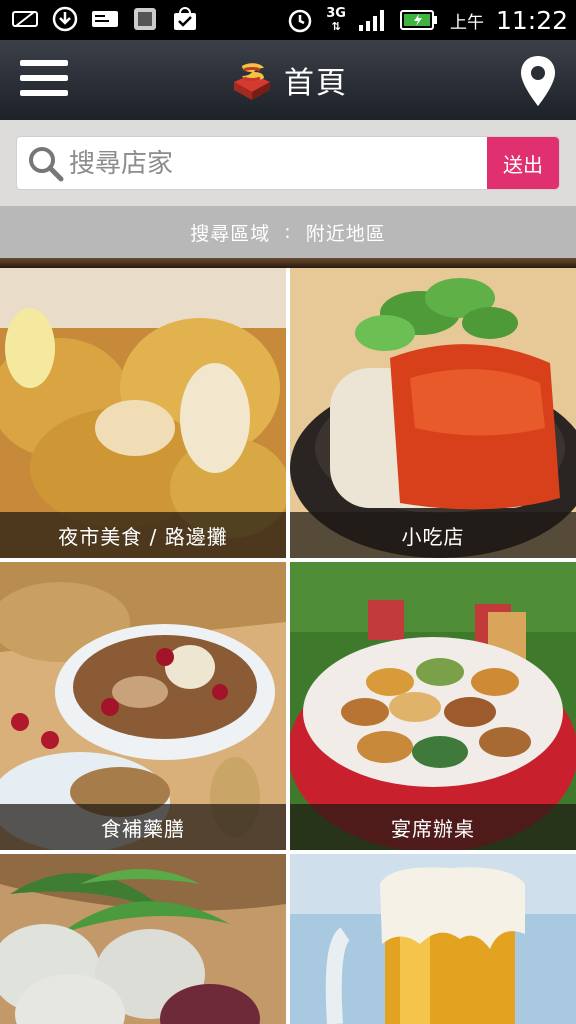 The image size is (576, 1024). I want to click on divider, so click(288, 263).